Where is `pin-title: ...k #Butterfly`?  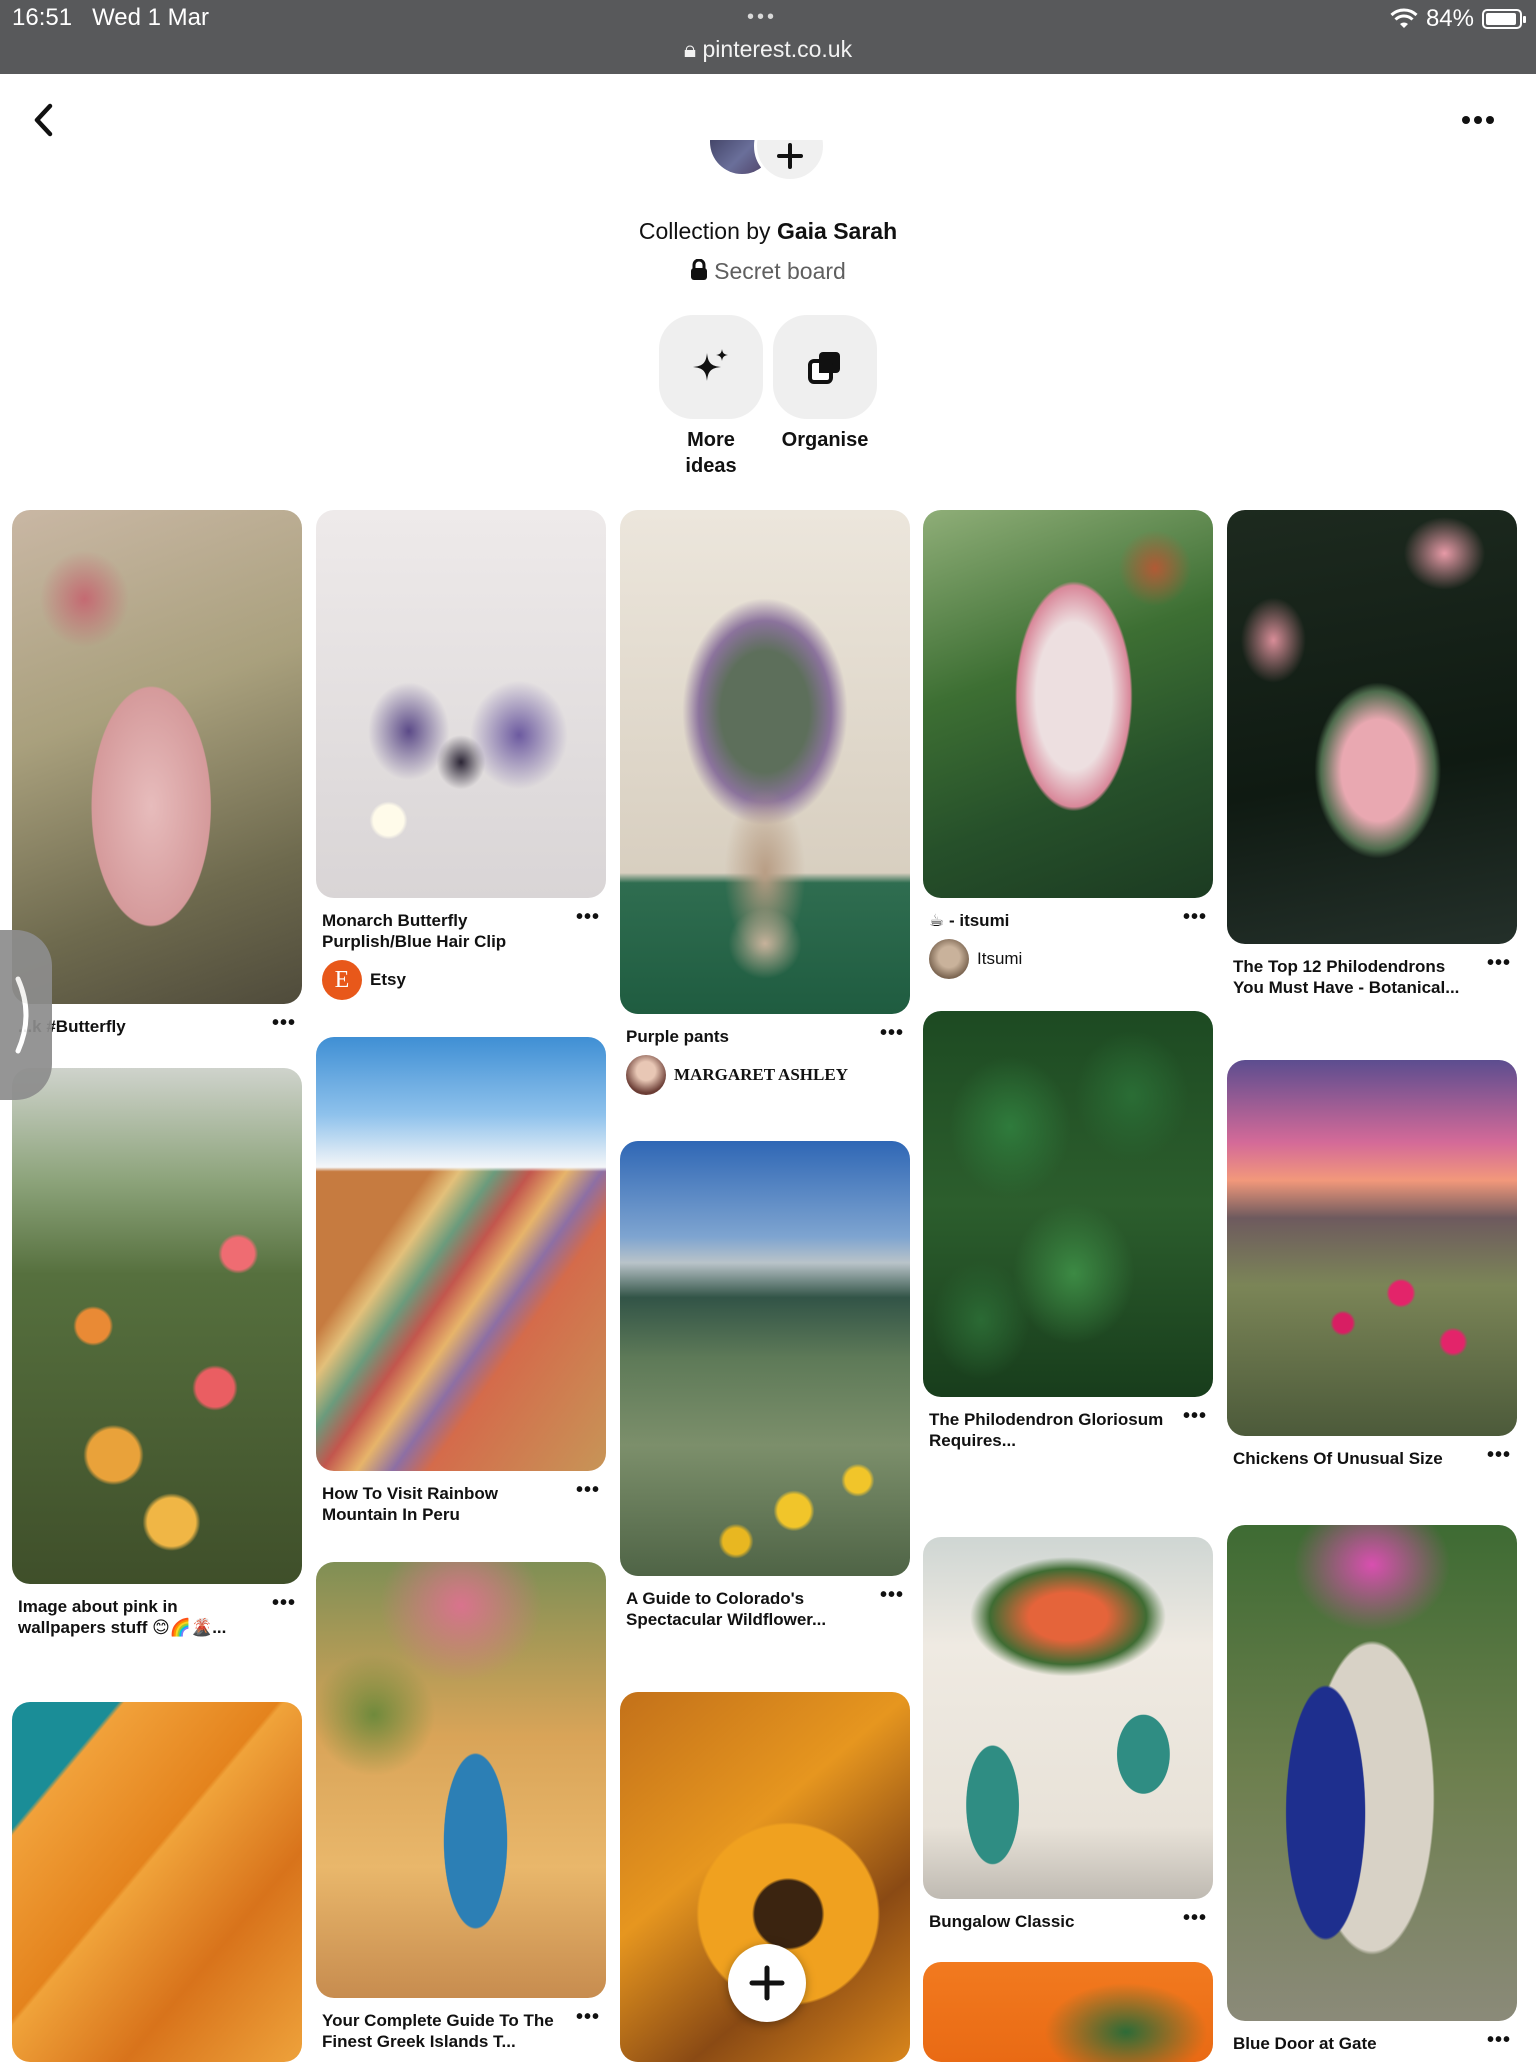
pin-title: ...k #Butterfly is located at coordinates (72, 1026).